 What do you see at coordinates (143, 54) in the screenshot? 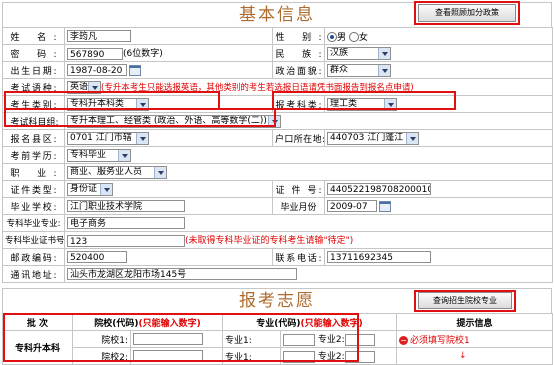
I see `password-hint: (6位数字)` at bounding box center [143, 54].